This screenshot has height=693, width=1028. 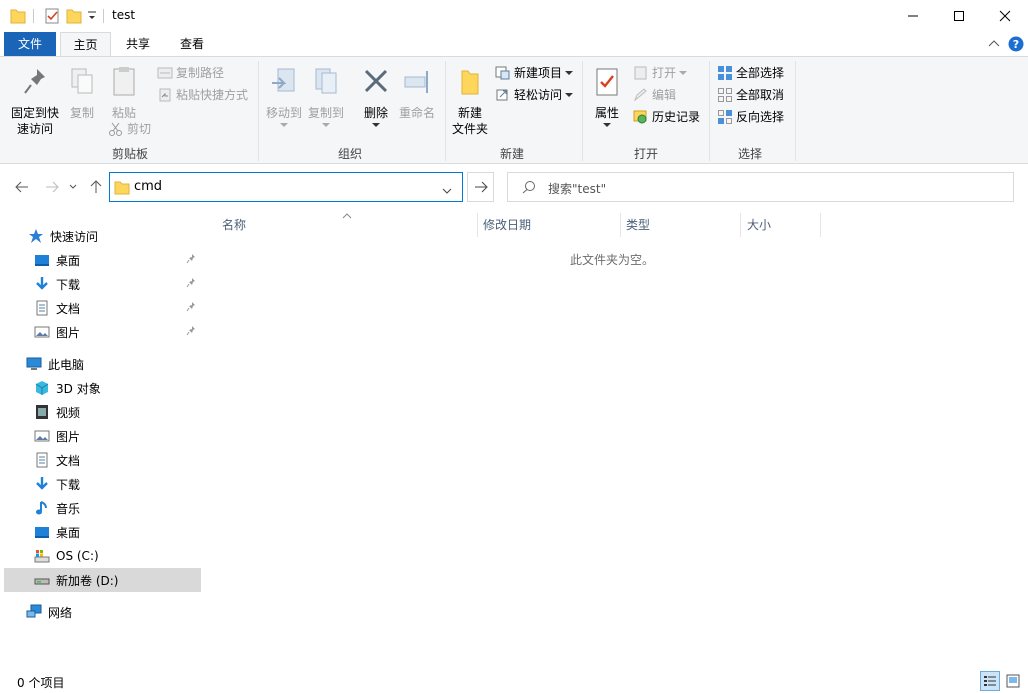 I want to click on nav-pc-3d-objects: 3D 对象, so click(x=102, y=388).